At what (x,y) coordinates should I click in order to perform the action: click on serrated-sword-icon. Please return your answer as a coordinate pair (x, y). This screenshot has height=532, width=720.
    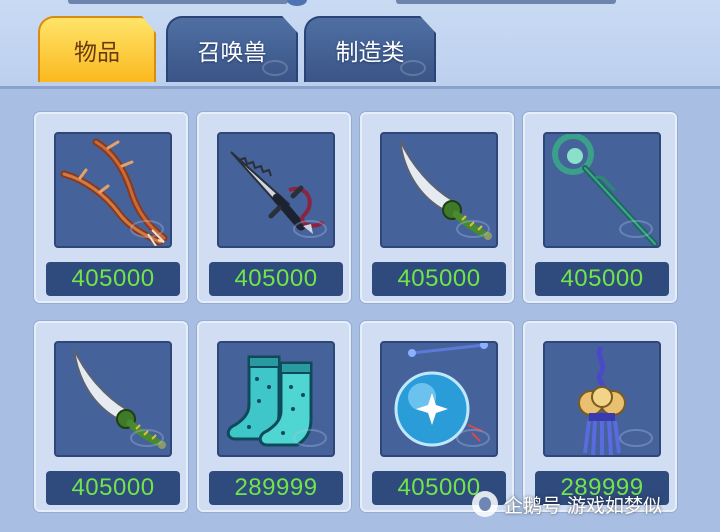
    Looking at the image, I should click on (277, 192).